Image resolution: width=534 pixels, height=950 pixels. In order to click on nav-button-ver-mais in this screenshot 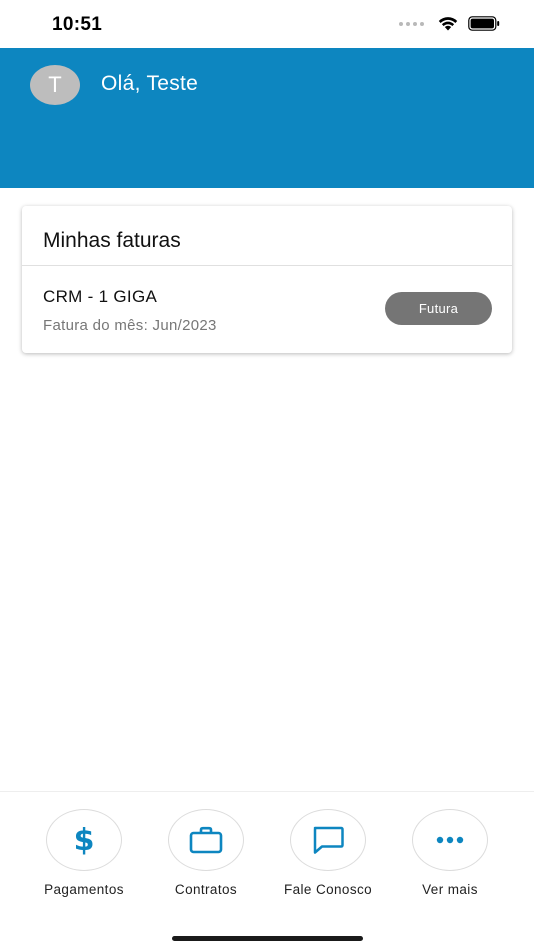, I will do `click(450, 840)`.